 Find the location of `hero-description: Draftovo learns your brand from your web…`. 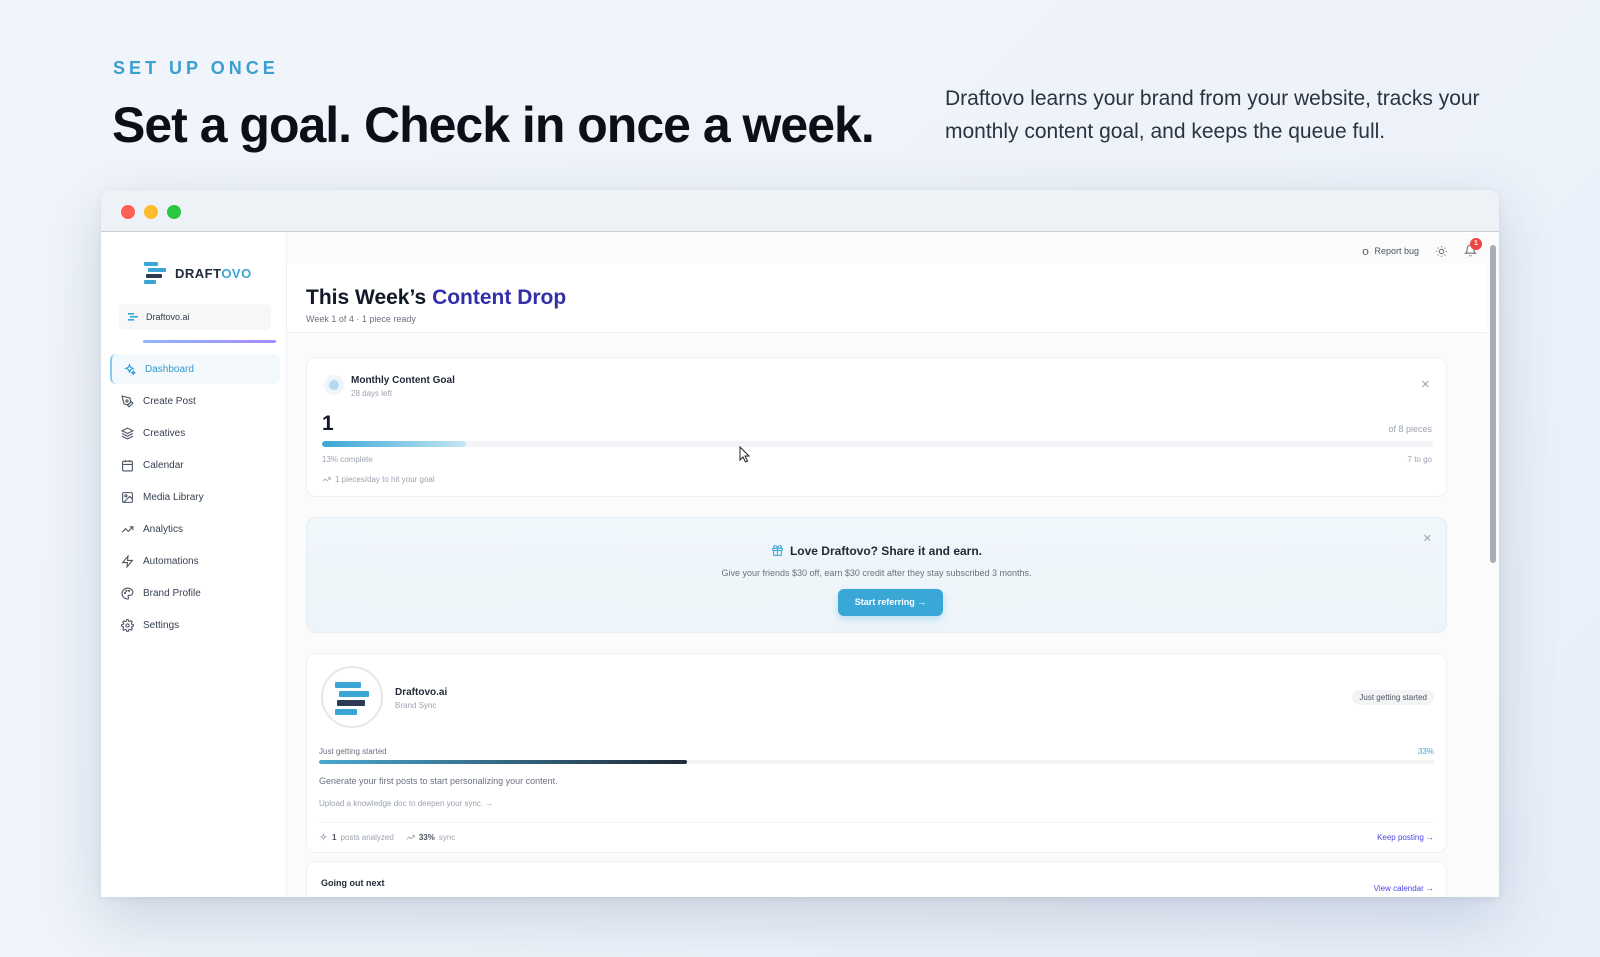

hero-description: Draftovo learns your brand from your web… is located at coordinates (1212, 115).